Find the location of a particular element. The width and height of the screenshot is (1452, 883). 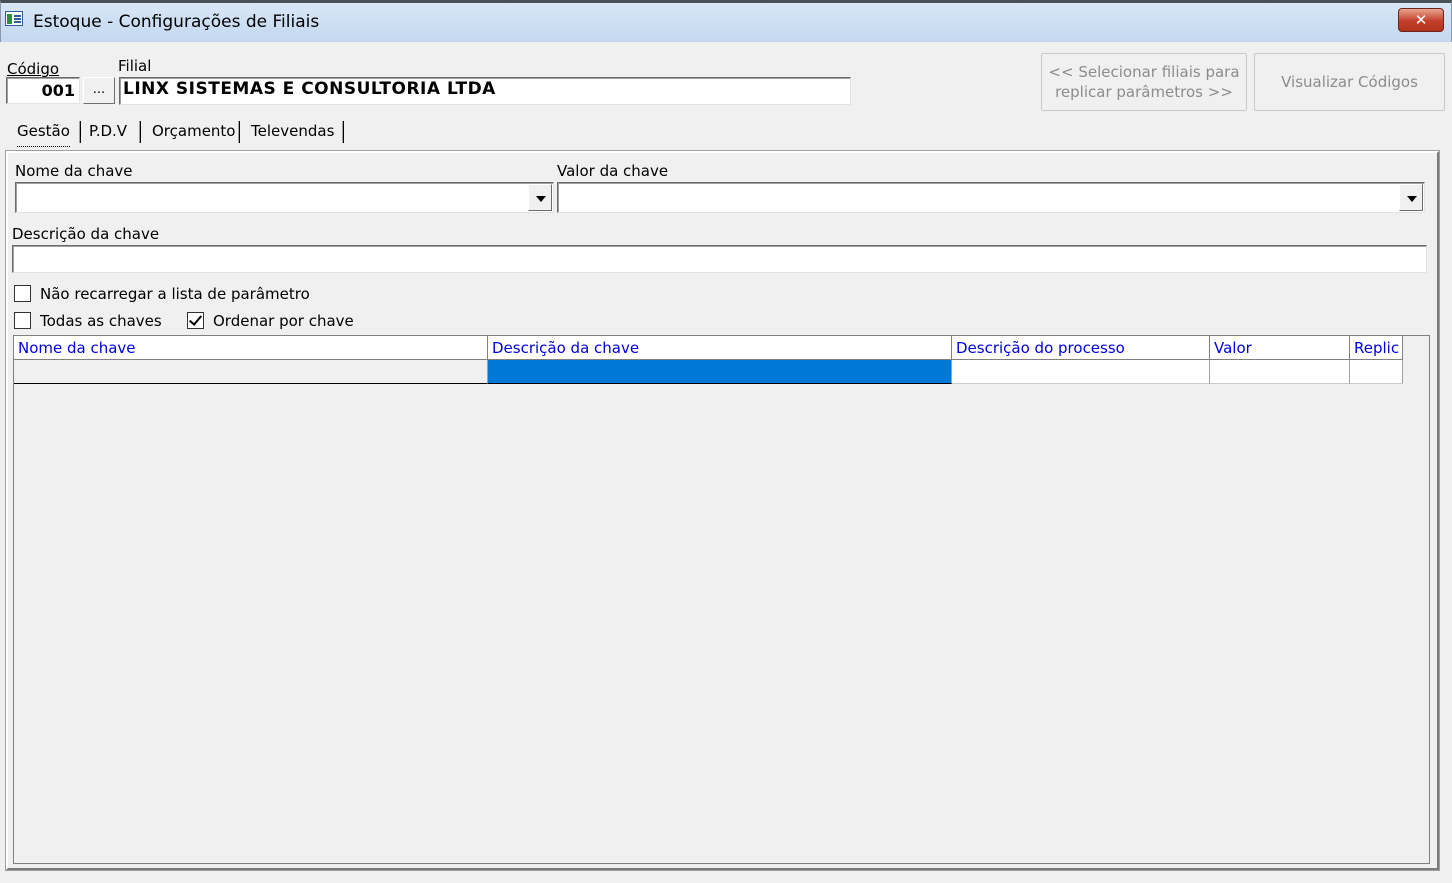

tab-orcamento: Orçamento is located at coordinates (194, 132).